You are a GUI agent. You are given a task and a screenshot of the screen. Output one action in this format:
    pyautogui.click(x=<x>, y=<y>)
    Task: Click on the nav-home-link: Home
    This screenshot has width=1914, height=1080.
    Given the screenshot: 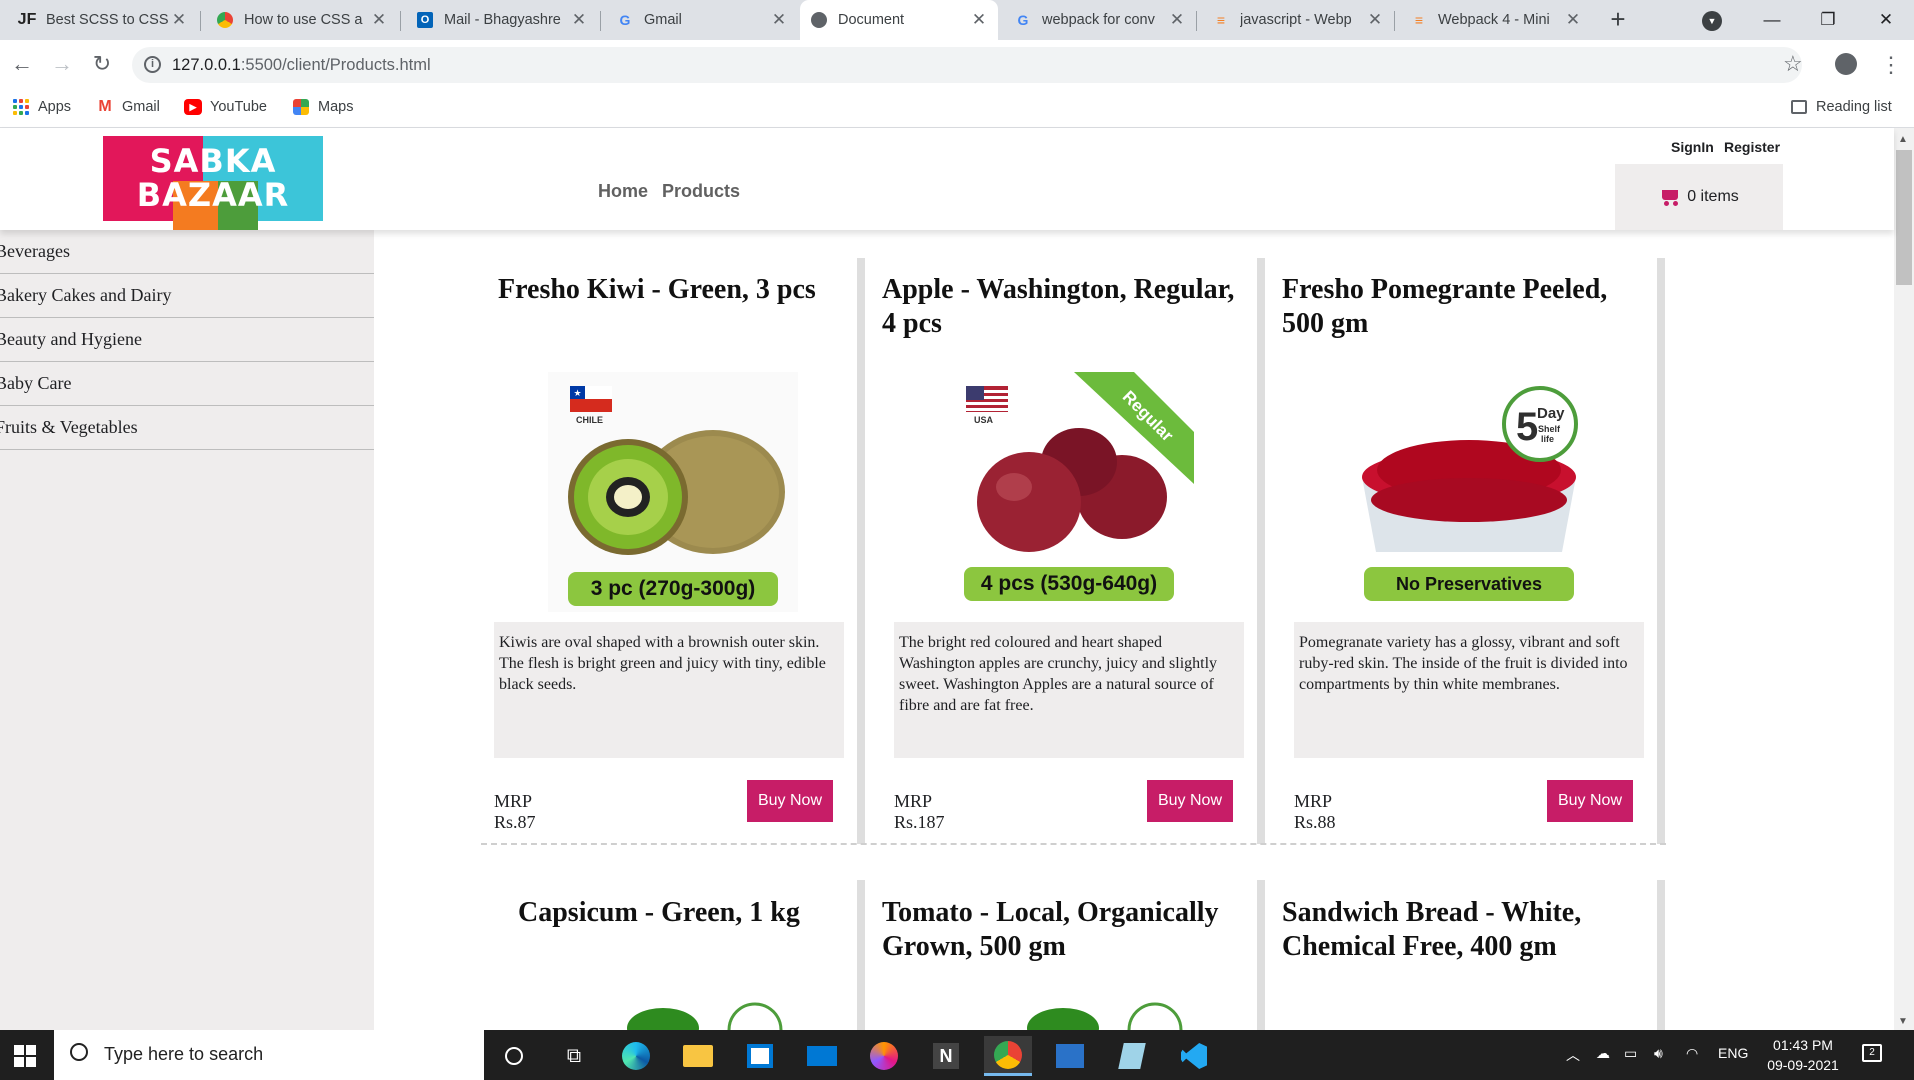 What is the action you would take?
    pyautogui.click(x=623, y=191)
    